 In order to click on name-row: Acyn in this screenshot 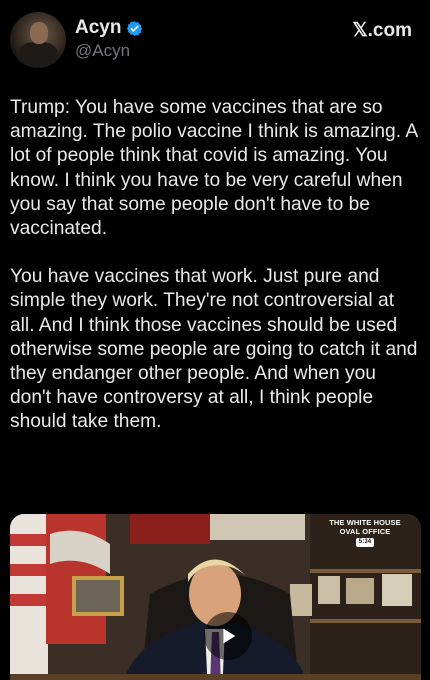, I will do `click(109, 28)`.